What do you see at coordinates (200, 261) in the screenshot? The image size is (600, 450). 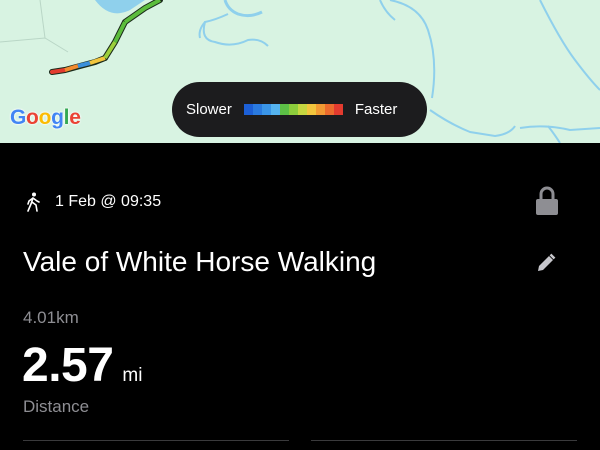 I see `activity-title: Vale of White Horse Walking` at bounding box center [200, 261].